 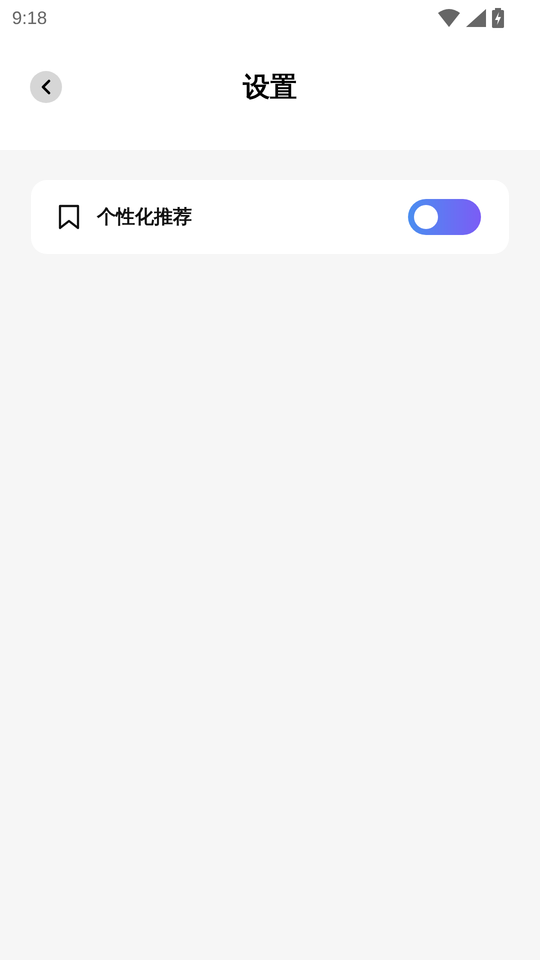 What do you see at coordinates (498, 18) in the screenshot?
I see `battery-icon` at bounding box center [498, 18].